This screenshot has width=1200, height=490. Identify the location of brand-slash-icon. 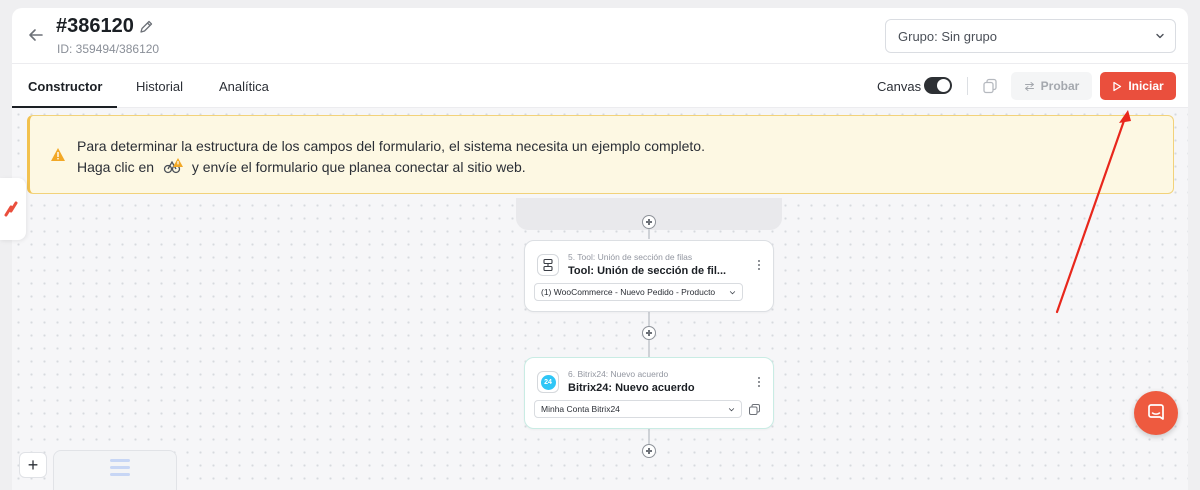
(11, 209).